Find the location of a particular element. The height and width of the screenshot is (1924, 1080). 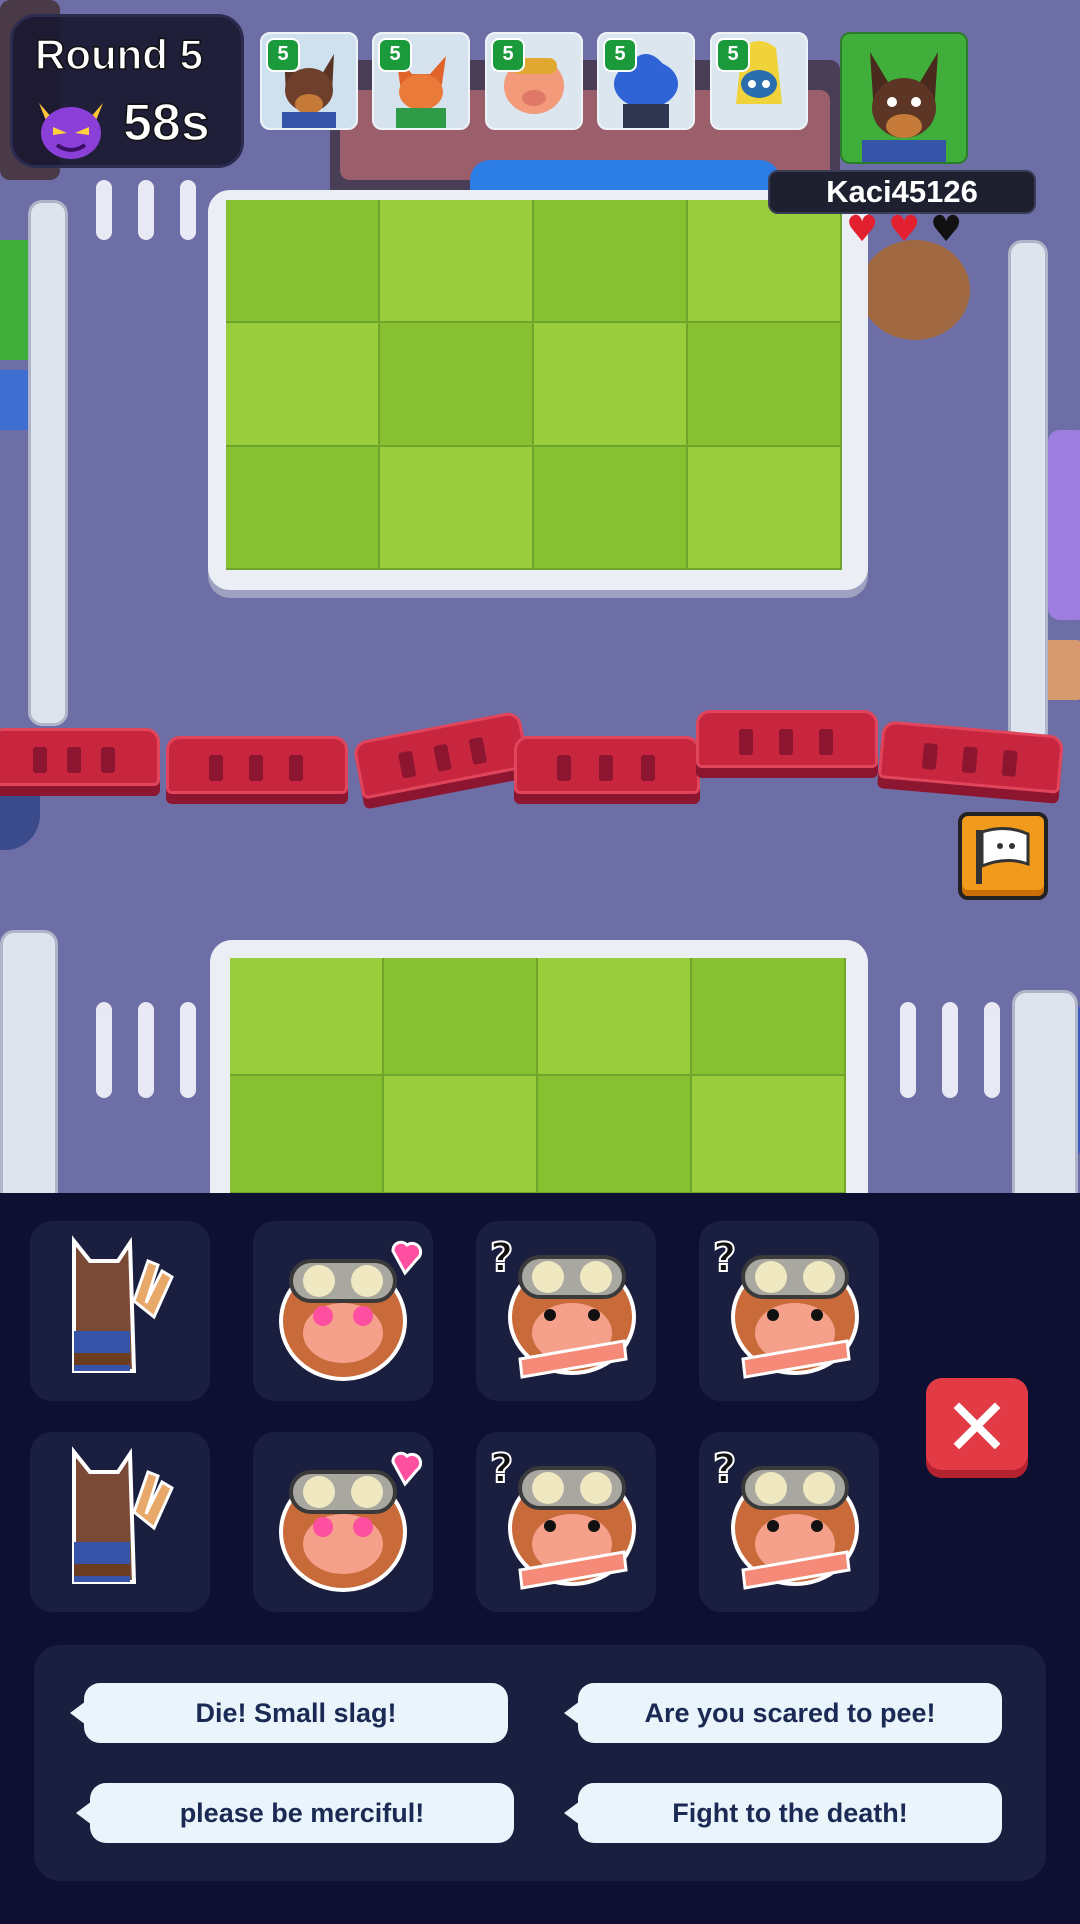

team-portrait-yellow-robot: 5 is located at coordinates (759, 81).